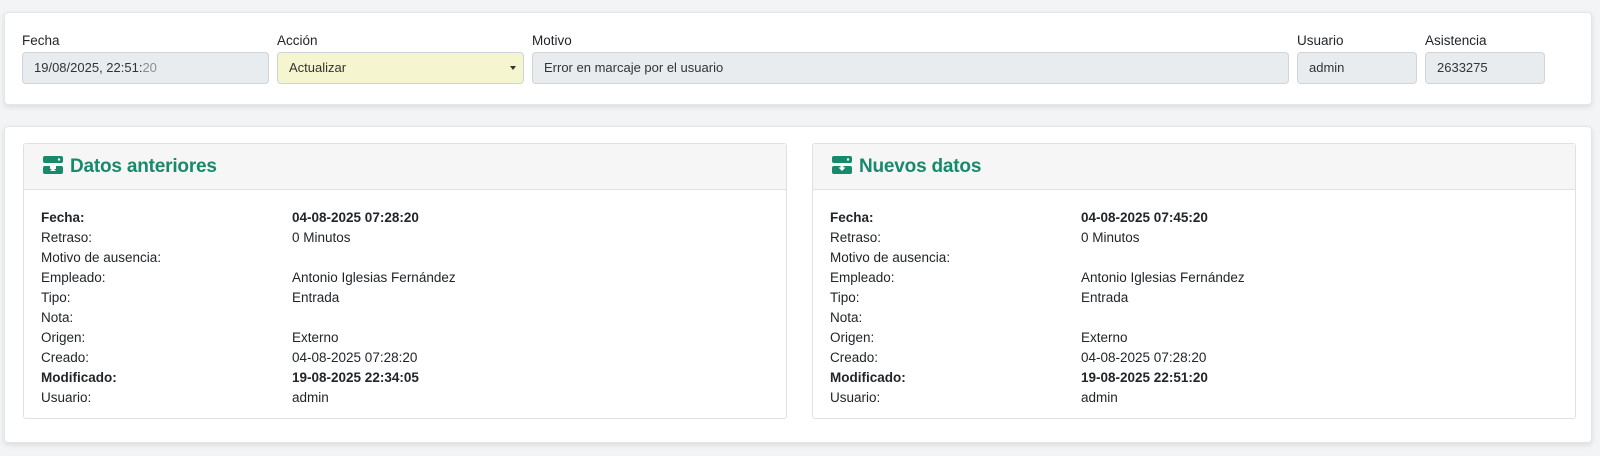 This screenshot has width=1600, height=456. What do you see at coordinates (1357, 68) in the screenshot?
I see `usuario-input: admin` at bounding box center [1357, 68].